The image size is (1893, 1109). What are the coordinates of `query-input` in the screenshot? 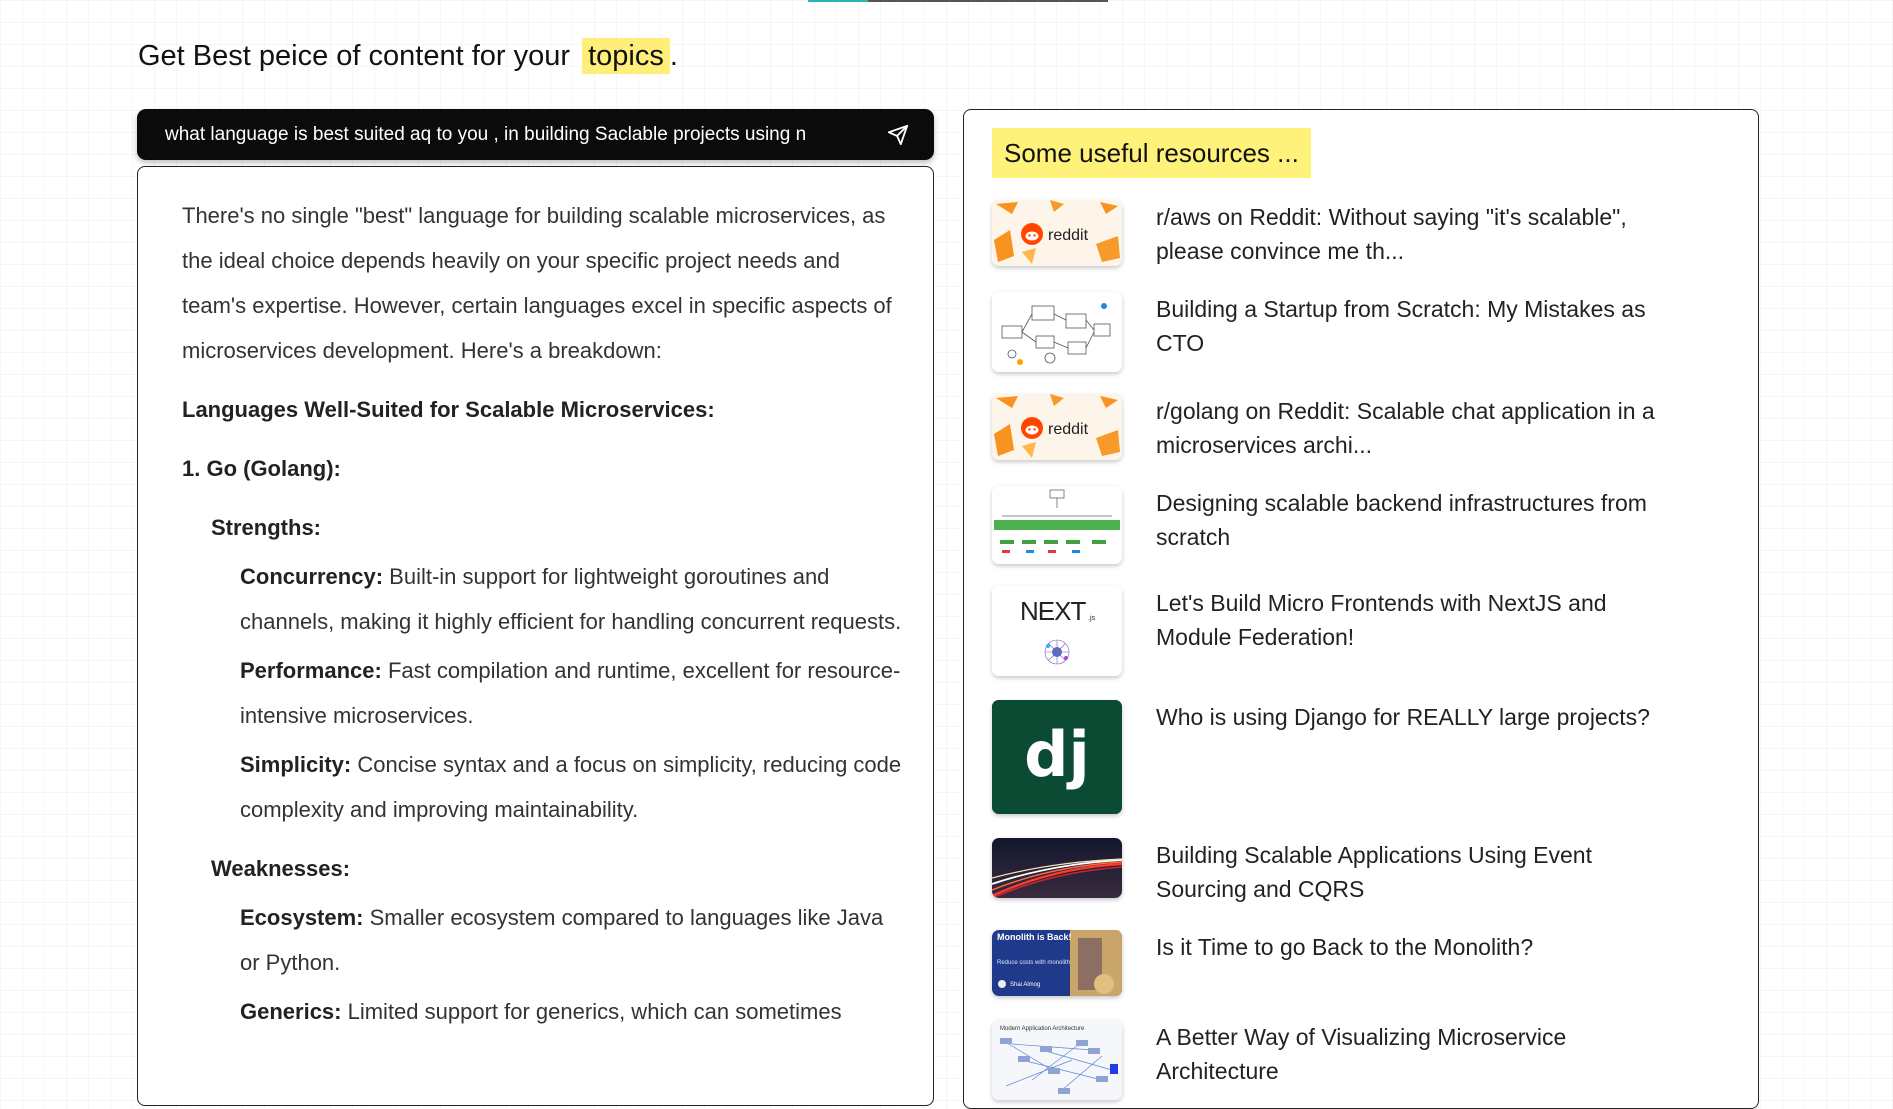 It's located at (505, 134).